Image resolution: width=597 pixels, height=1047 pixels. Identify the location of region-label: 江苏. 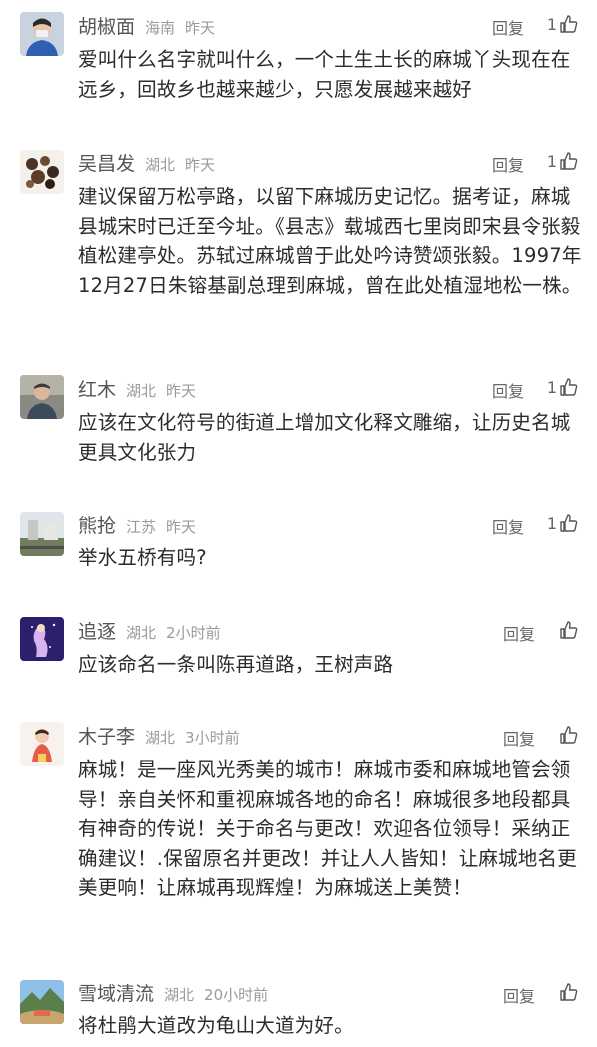
(141, 527).